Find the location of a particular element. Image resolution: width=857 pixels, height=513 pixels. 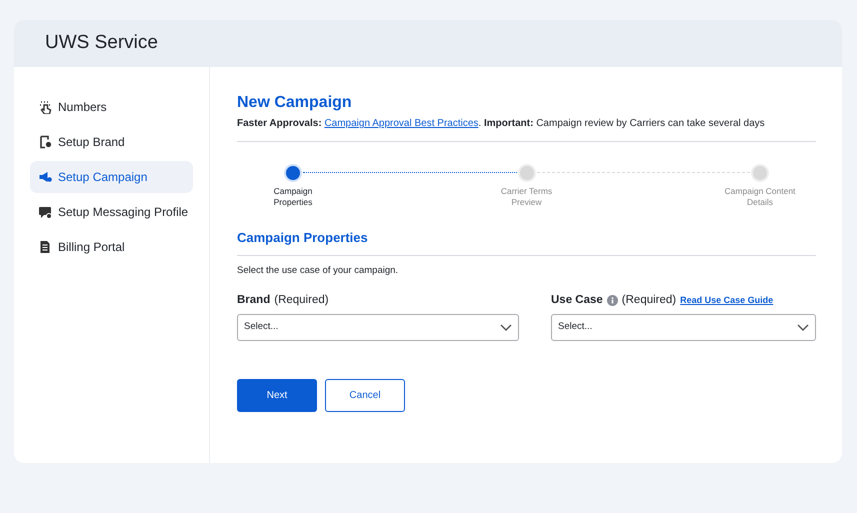

use-case-guide-link: Read Use Case Guide is located at coordinates (727, 301).